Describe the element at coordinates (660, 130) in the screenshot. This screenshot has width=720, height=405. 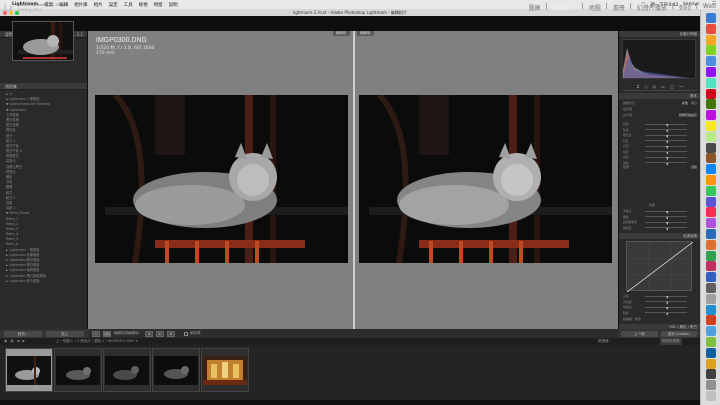
I see `adjust-slider: 色調` at that location.